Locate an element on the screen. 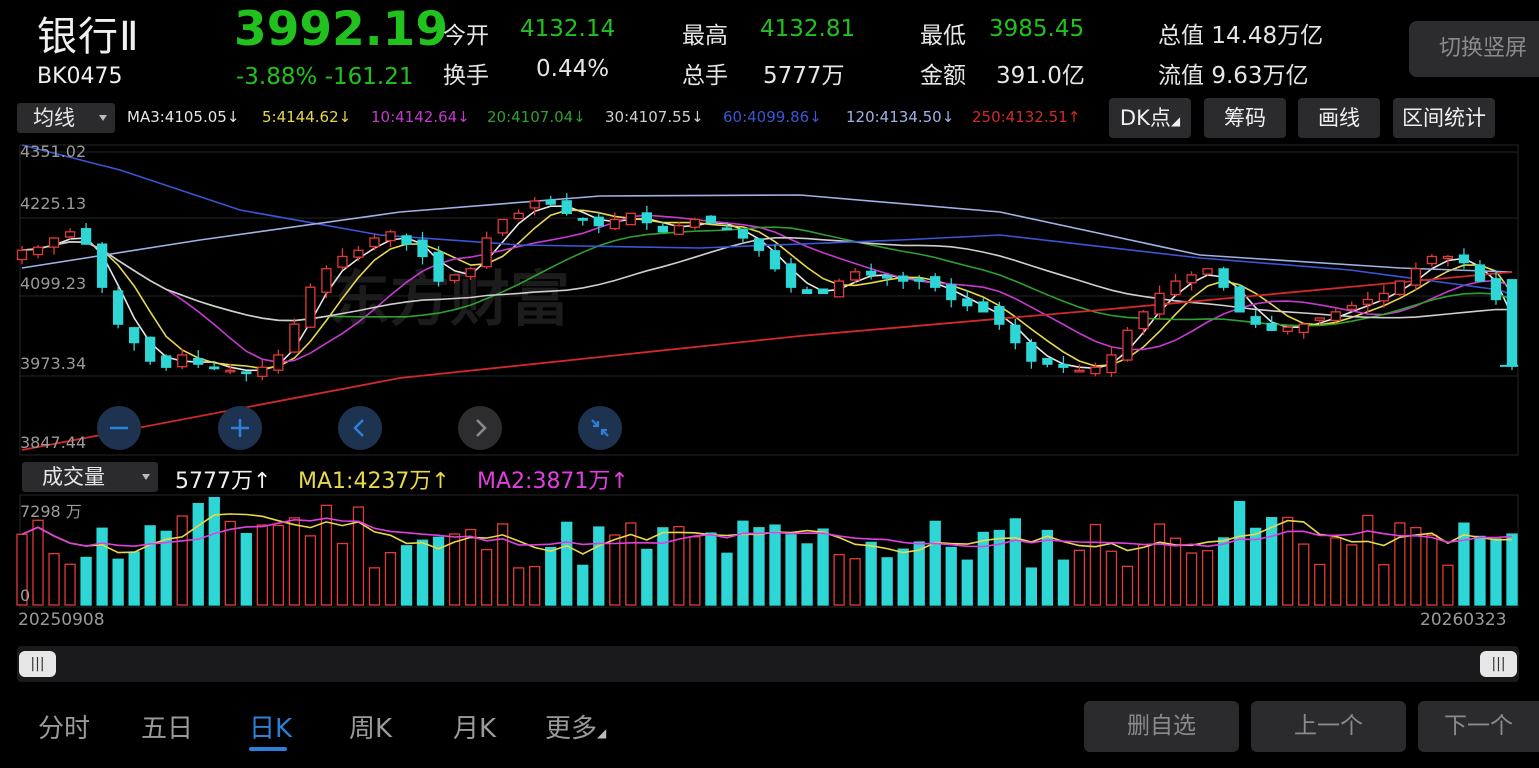 The image size is (1539, 768). tab-weekly-k: 周K is located at coordinates (370, 726).